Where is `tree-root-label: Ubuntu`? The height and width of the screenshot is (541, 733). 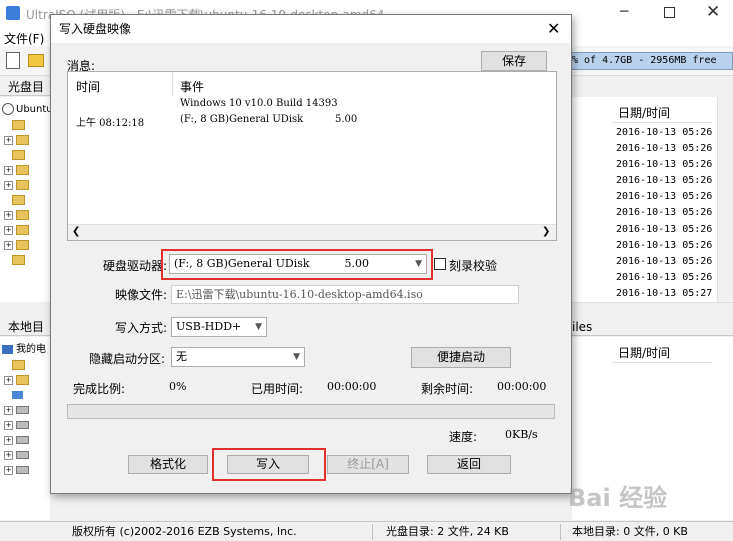
tree-root-label: Ubuntu is located at coordinates (34, 109).